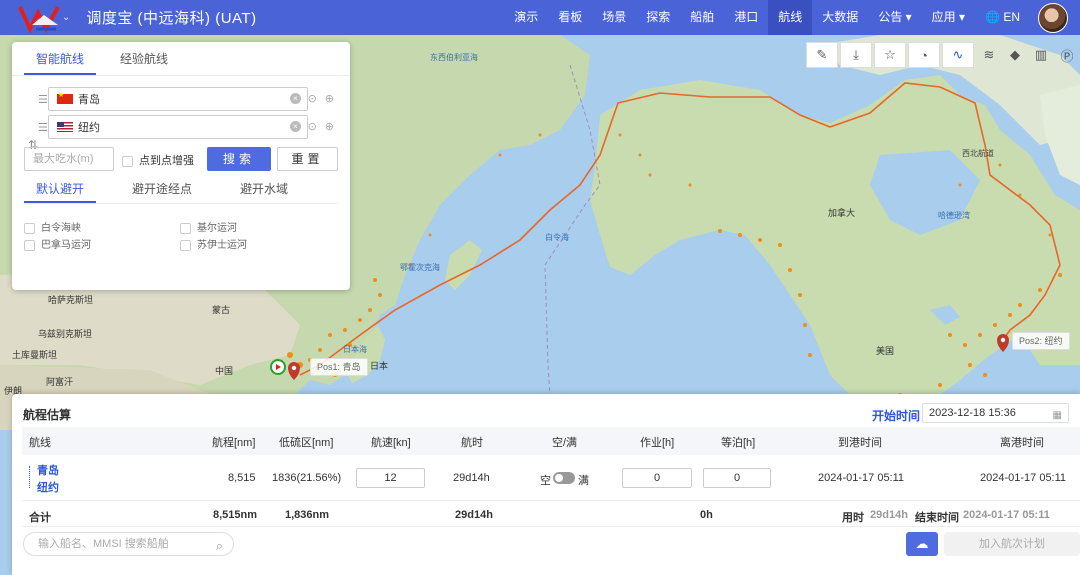  I want to click on avoid-label: 苏伊士运河, so click(222, 245).